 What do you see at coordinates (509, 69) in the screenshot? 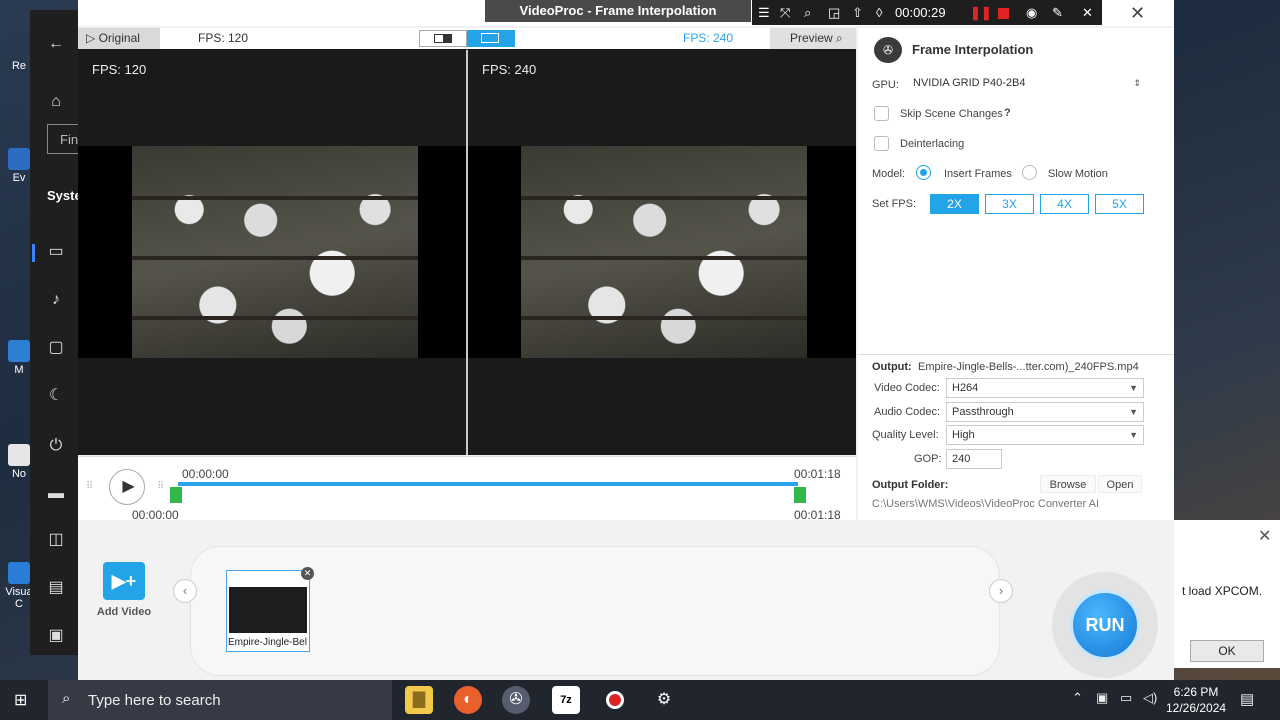
I see `right-pane-fps: FPS: 240` at bounding box center [509, 69].